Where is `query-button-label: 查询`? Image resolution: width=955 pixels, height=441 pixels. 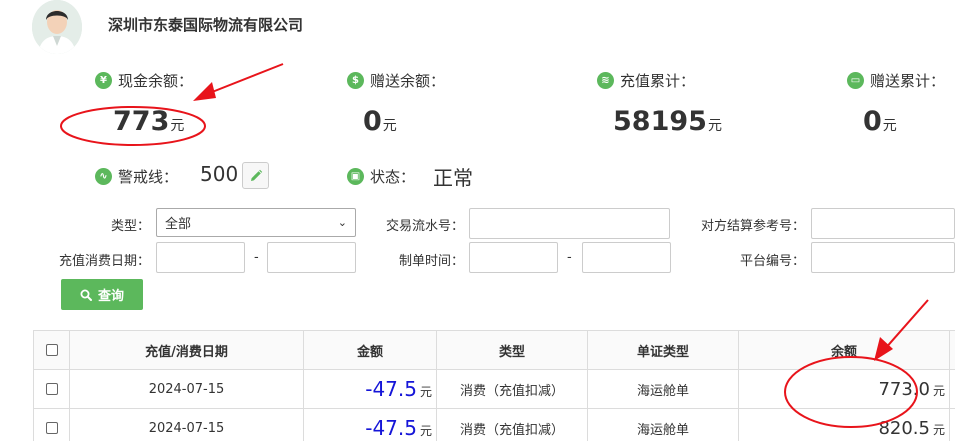 query-button-label: 查询 is located at coordinates (110, 296).